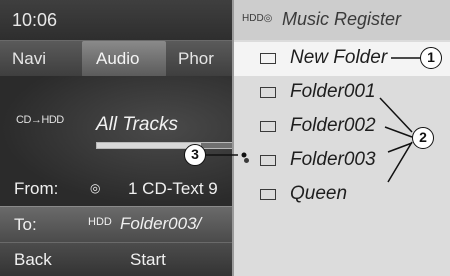 Image resolution: width=450 pixels, height=276 pixels. I want to click on main-menu-bar: Navi Audio Phor, so click(116, 58).